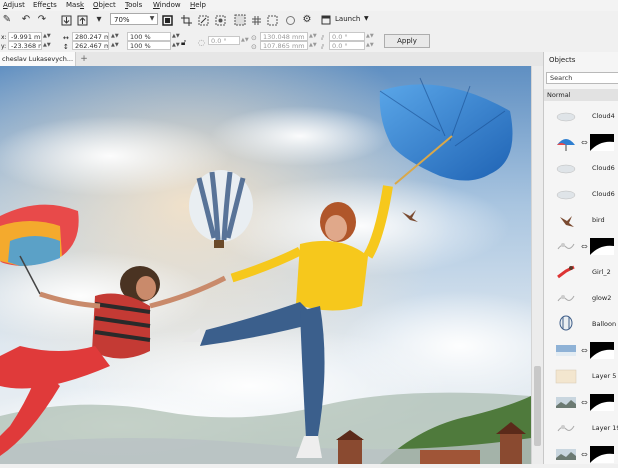 The image size is (618, 468). Describe the element at coordinates (566, 220) in the screenshot. I see `bird-thumbnail` at that location.